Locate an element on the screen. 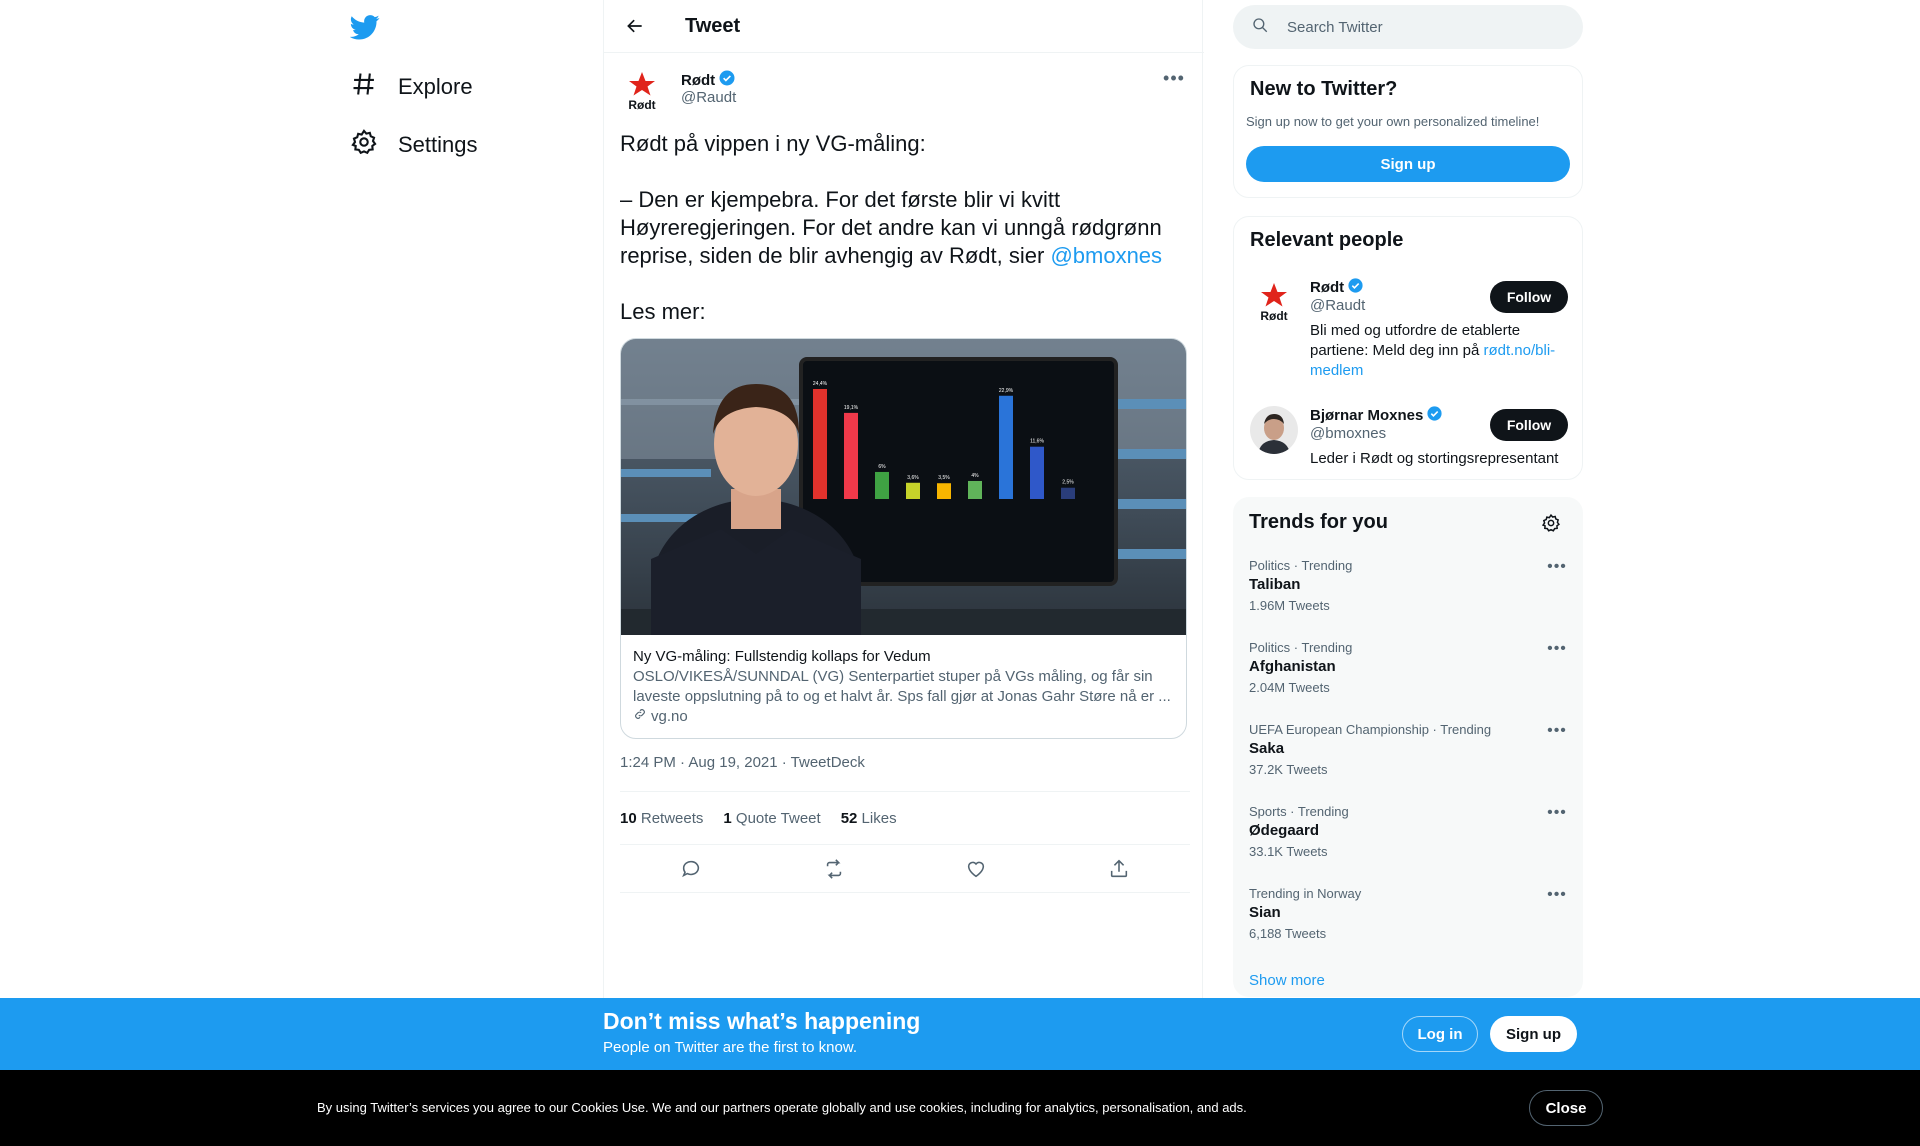  search-box is located at coordinates (1408, 27).